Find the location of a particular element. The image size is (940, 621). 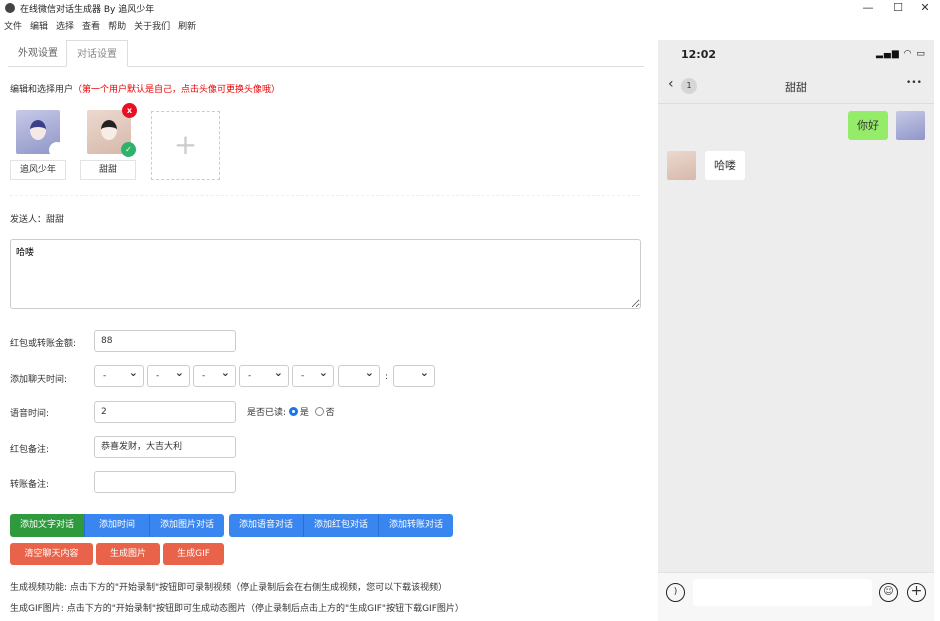

time-label: 添加聊天时间: is located at coordinates (39, 380).